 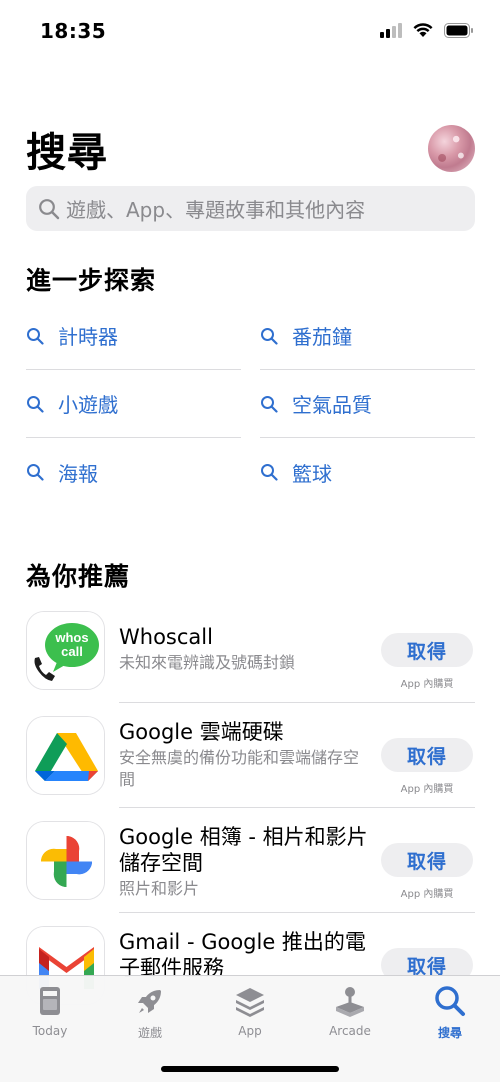 I want to click on status-time: 18:35, so click(x=73, y=31).